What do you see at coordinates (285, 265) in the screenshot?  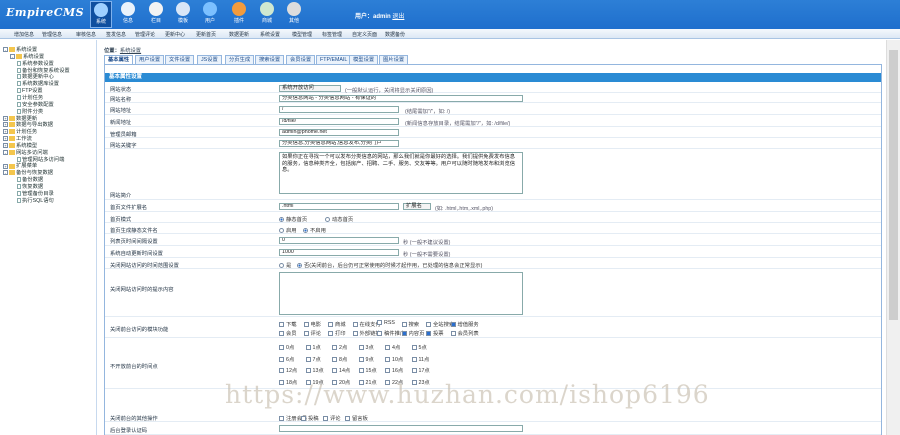 I see `radio-option: 是` at bounding box center [285, 265].